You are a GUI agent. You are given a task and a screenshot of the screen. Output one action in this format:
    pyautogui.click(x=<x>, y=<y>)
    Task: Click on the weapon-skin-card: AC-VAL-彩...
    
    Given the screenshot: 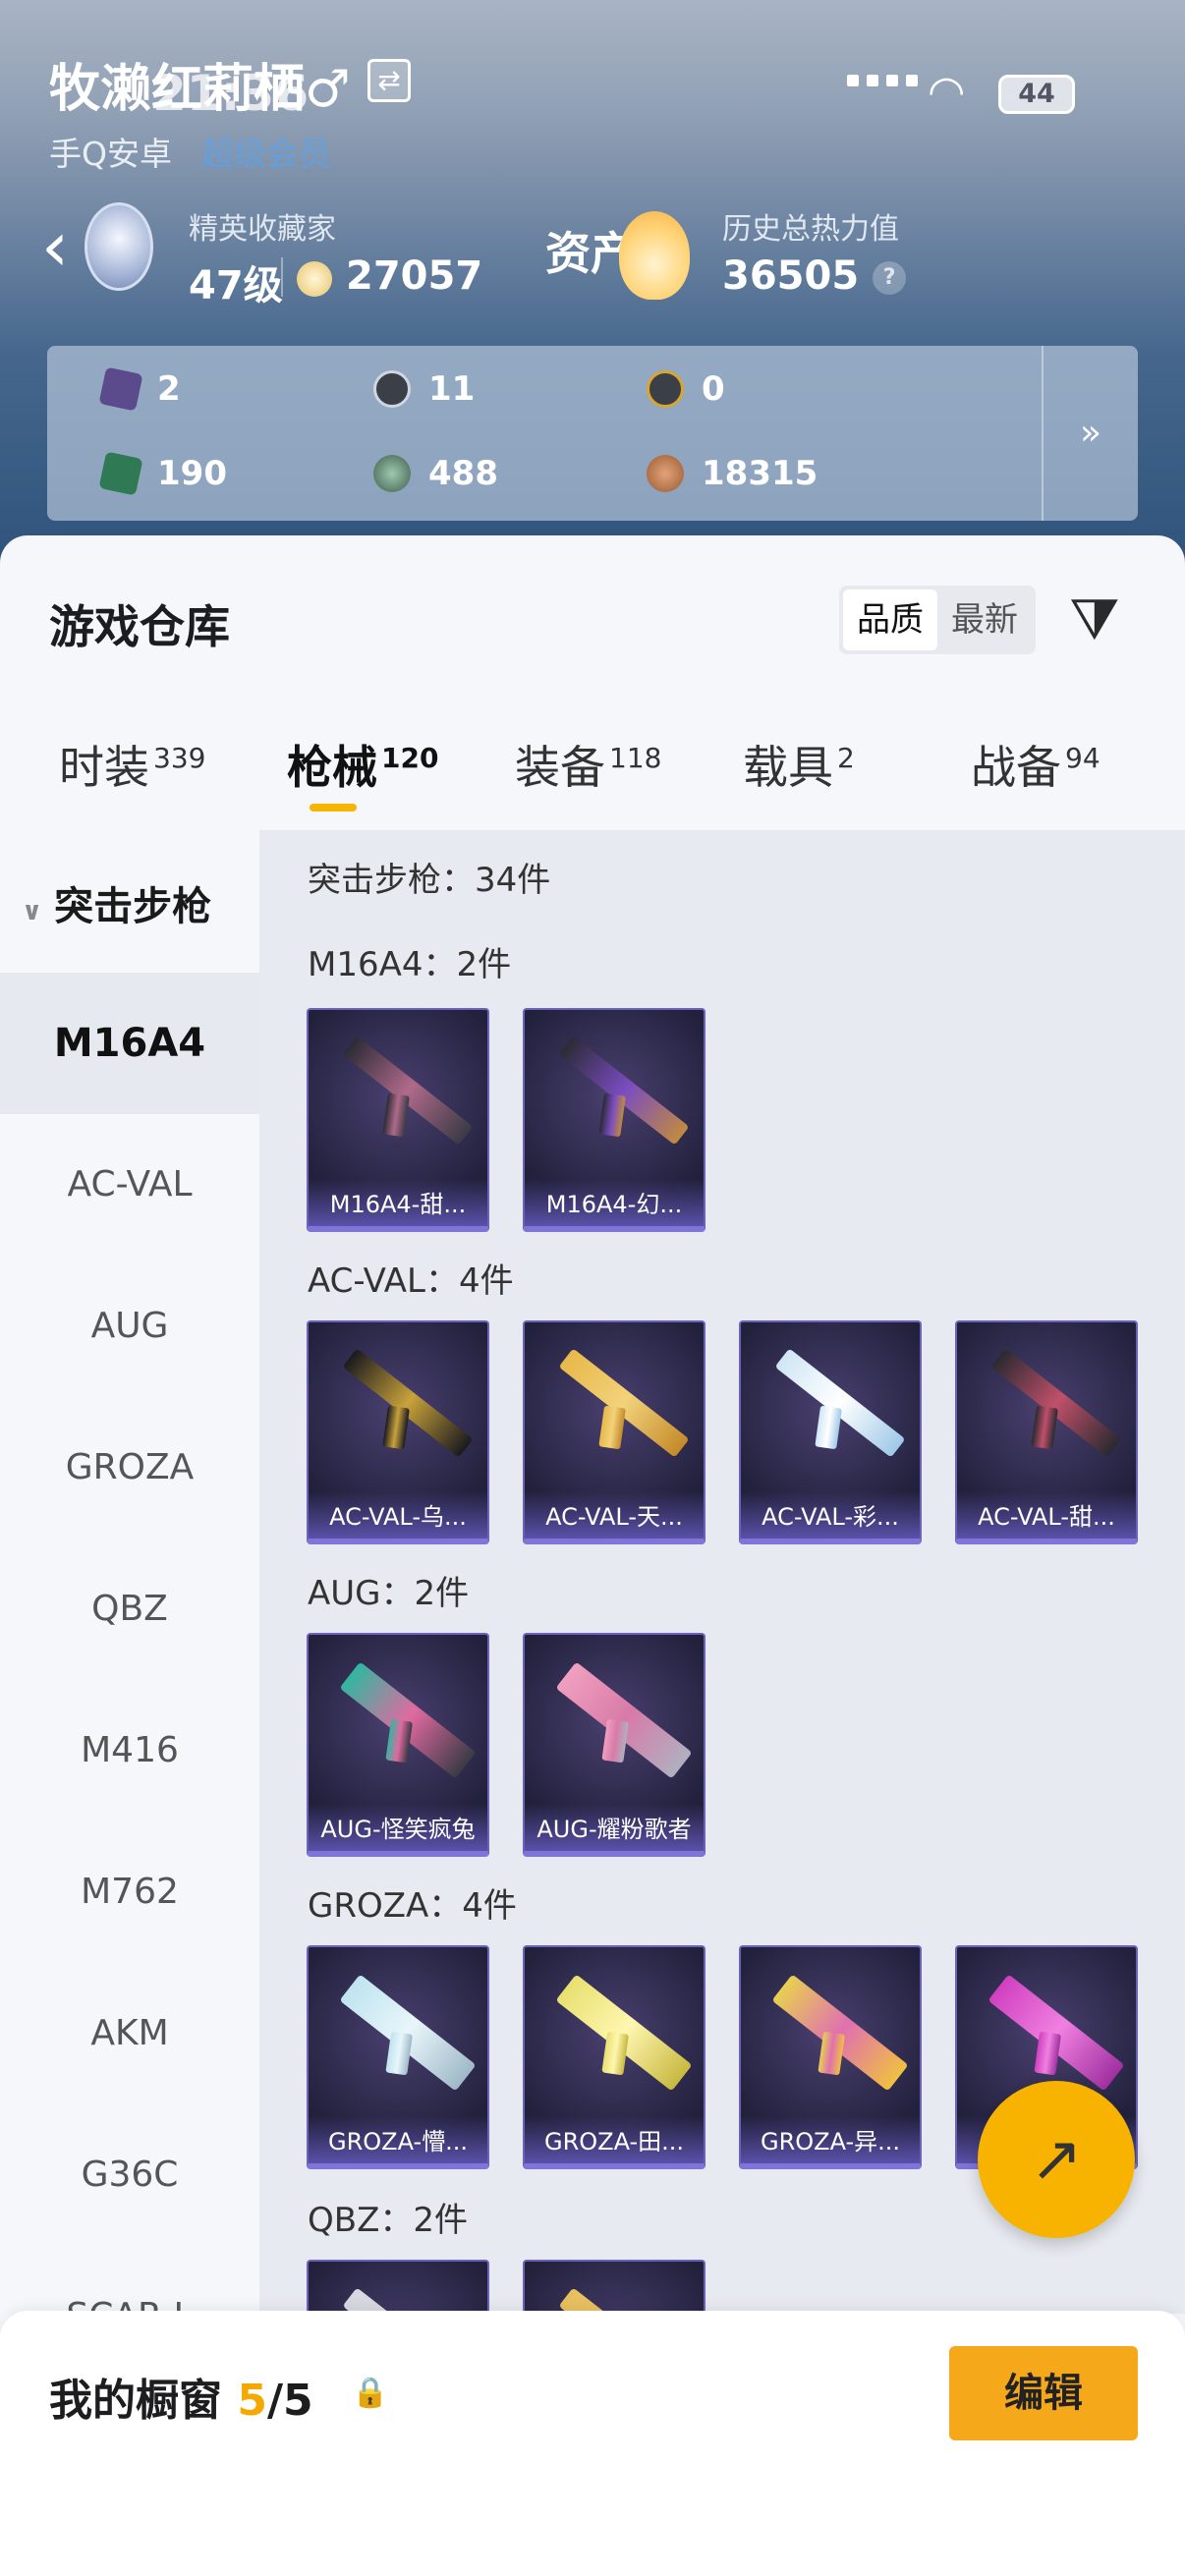 What is the action you would take?
    pyautogui.click(x=831, y=1432)
    